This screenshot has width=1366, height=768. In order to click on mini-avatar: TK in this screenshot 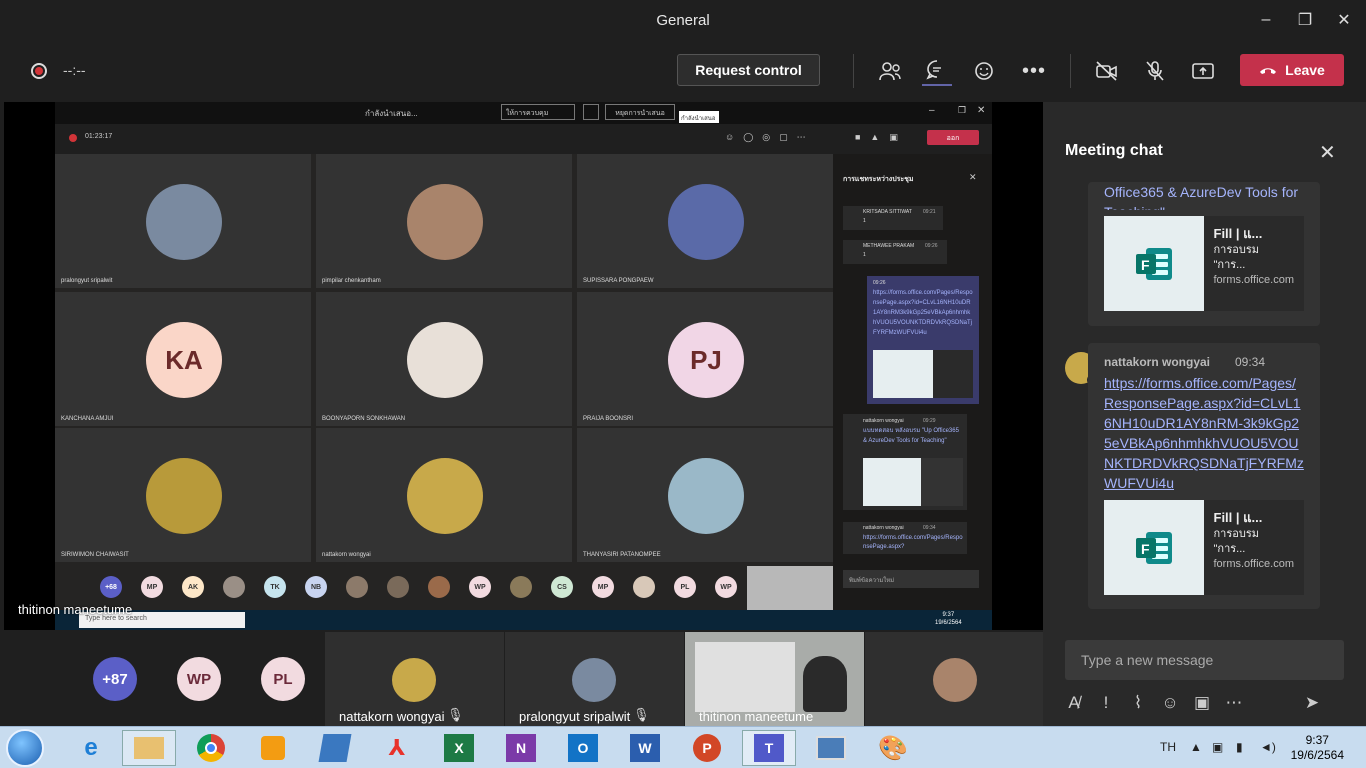, I will do `click(275, 587)`.